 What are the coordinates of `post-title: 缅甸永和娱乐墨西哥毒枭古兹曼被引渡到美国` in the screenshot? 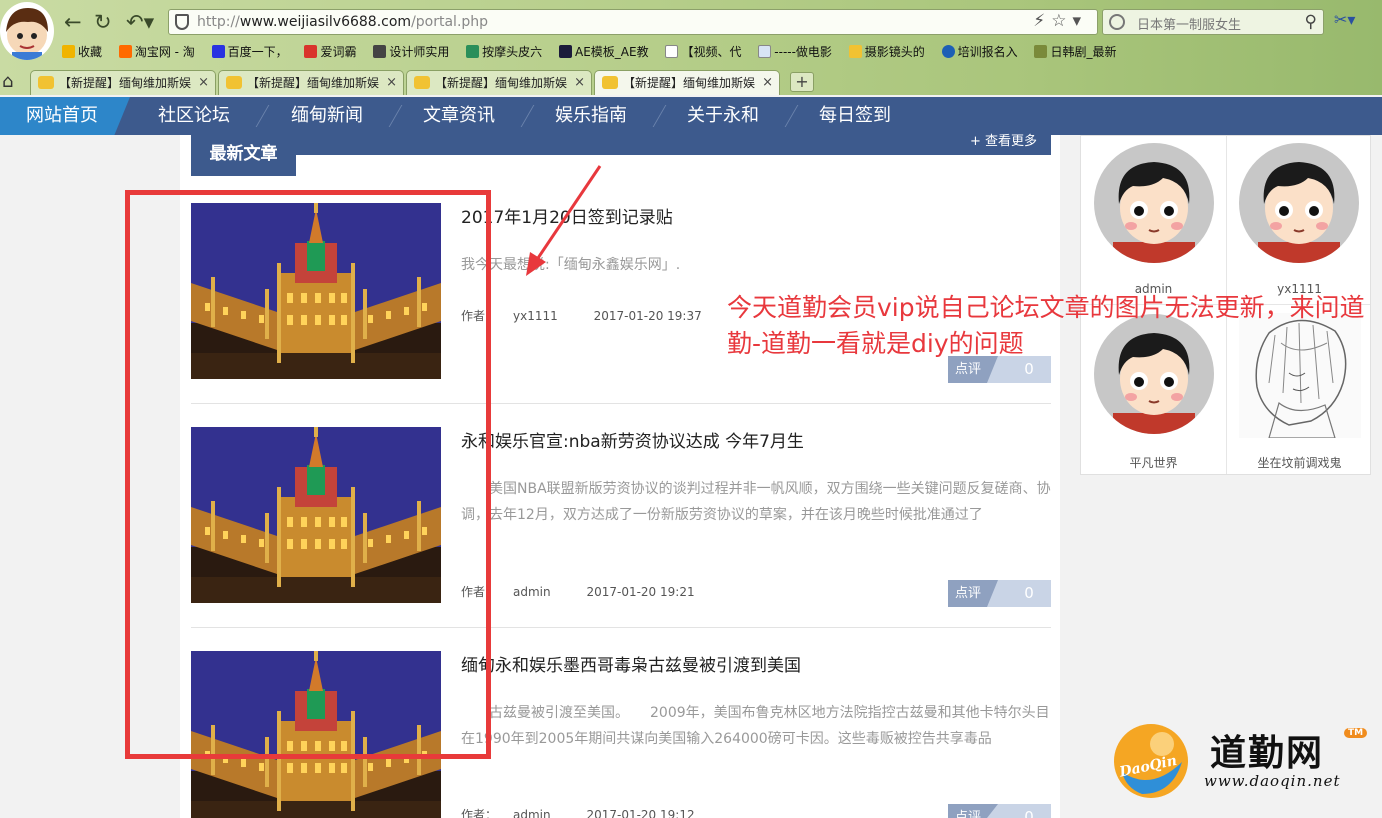 It's located at (631, 663).